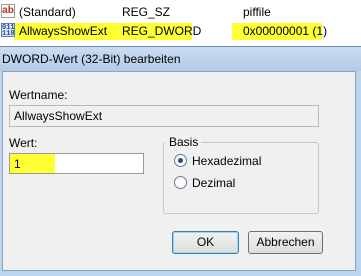 The width and height of the screenshot is (361, 276). I want to click on value-name-label: Wertname:, so click(38, 95).